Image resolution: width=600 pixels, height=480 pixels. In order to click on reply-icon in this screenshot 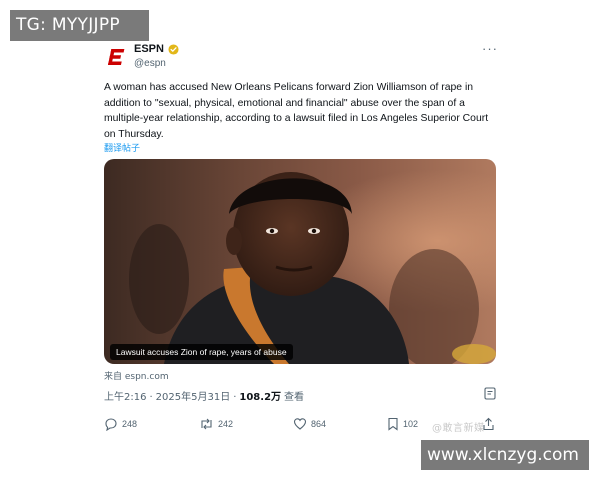, I will do `click(111, 424)`.